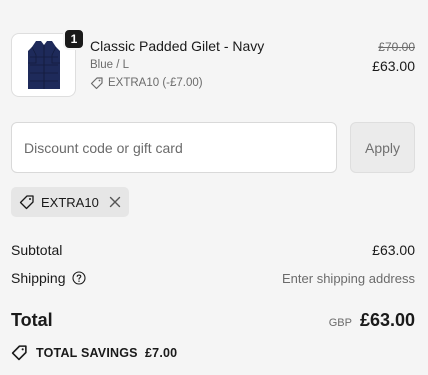  What do you see at coordinates (340, 322) in the screenshot?
I see `currency-code: GBP` at bounding box center [340, 322].